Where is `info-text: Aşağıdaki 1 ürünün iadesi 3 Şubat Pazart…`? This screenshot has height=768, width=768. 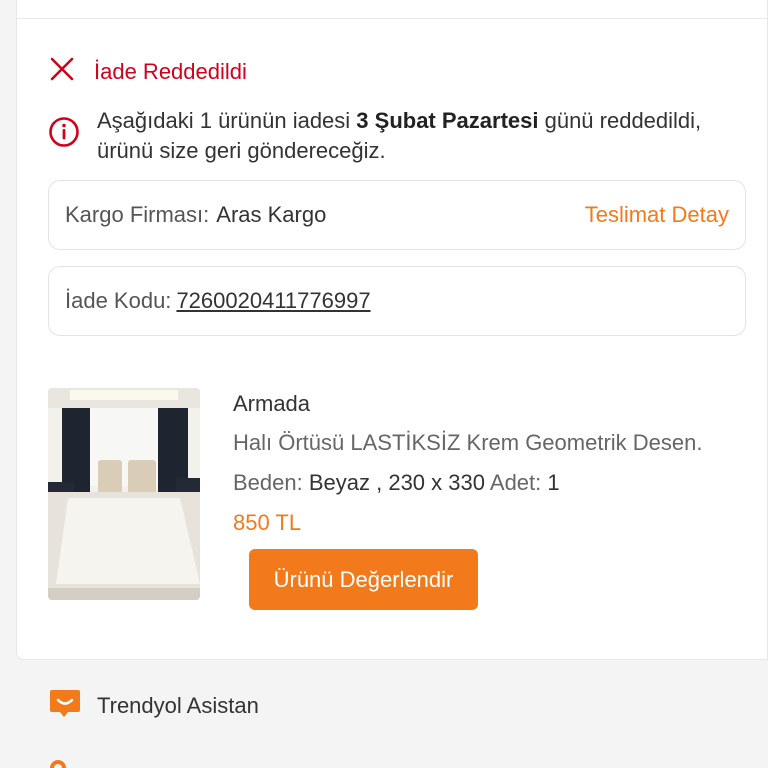
info-text: Aşağıdaki 1 ürünün iadesi 3 Şubat Pazart… is located at coordinates (399, 135).